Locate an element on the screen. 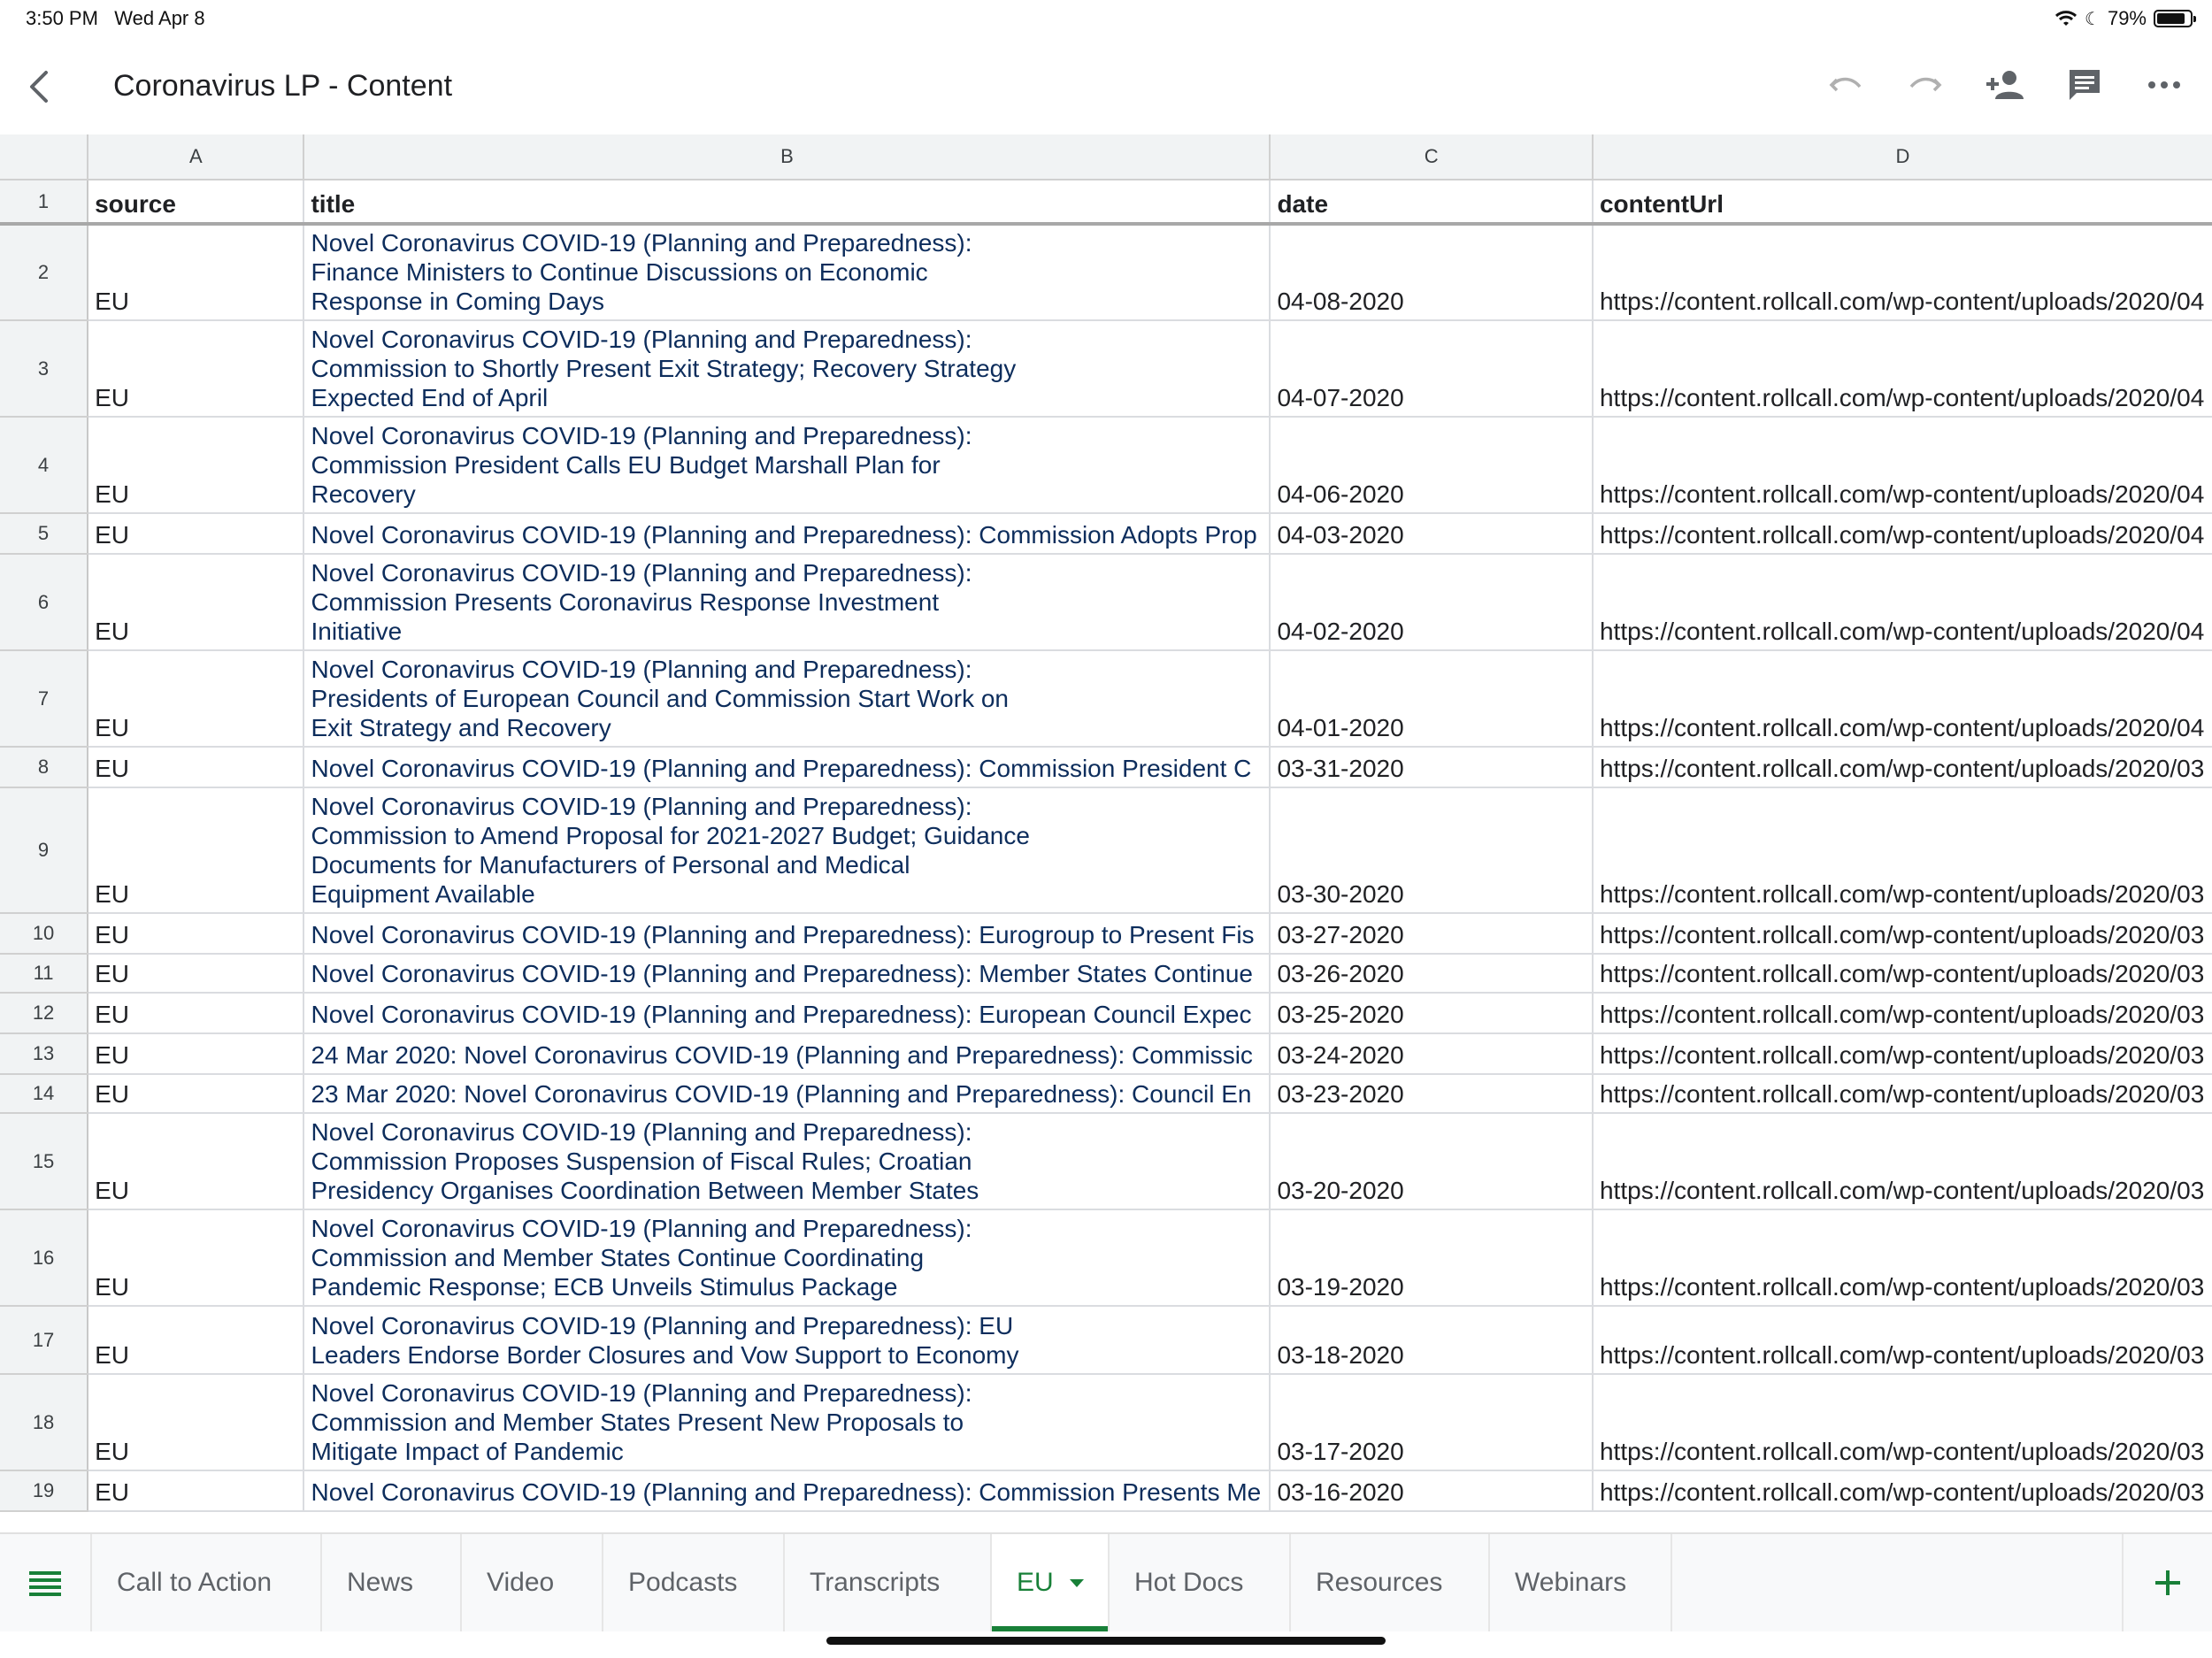  row-number: 10 is located at coordinates (45, 934).